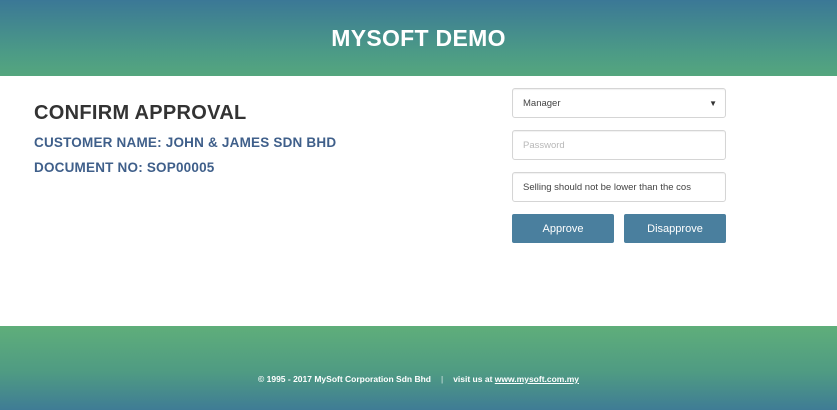 The width and height of the screenshot is (837, 410). I want to click on app-title: MYSOFT DEMO, so click(418, 37).